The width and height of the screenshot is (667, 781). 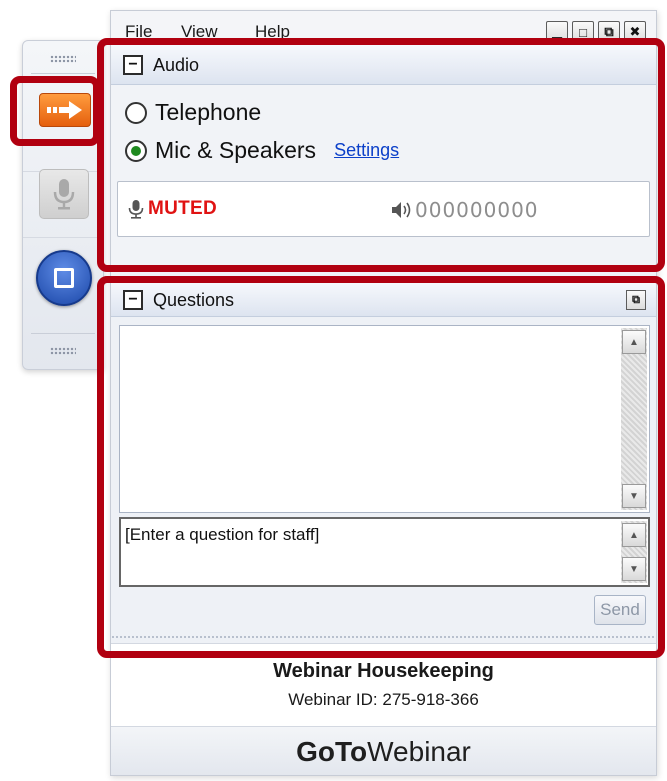 What do you see at coordinates (634, 419) in the screenshot?
I see `questions-log-scrollbar: ▲ ▼` at bounding box center [634, 419].